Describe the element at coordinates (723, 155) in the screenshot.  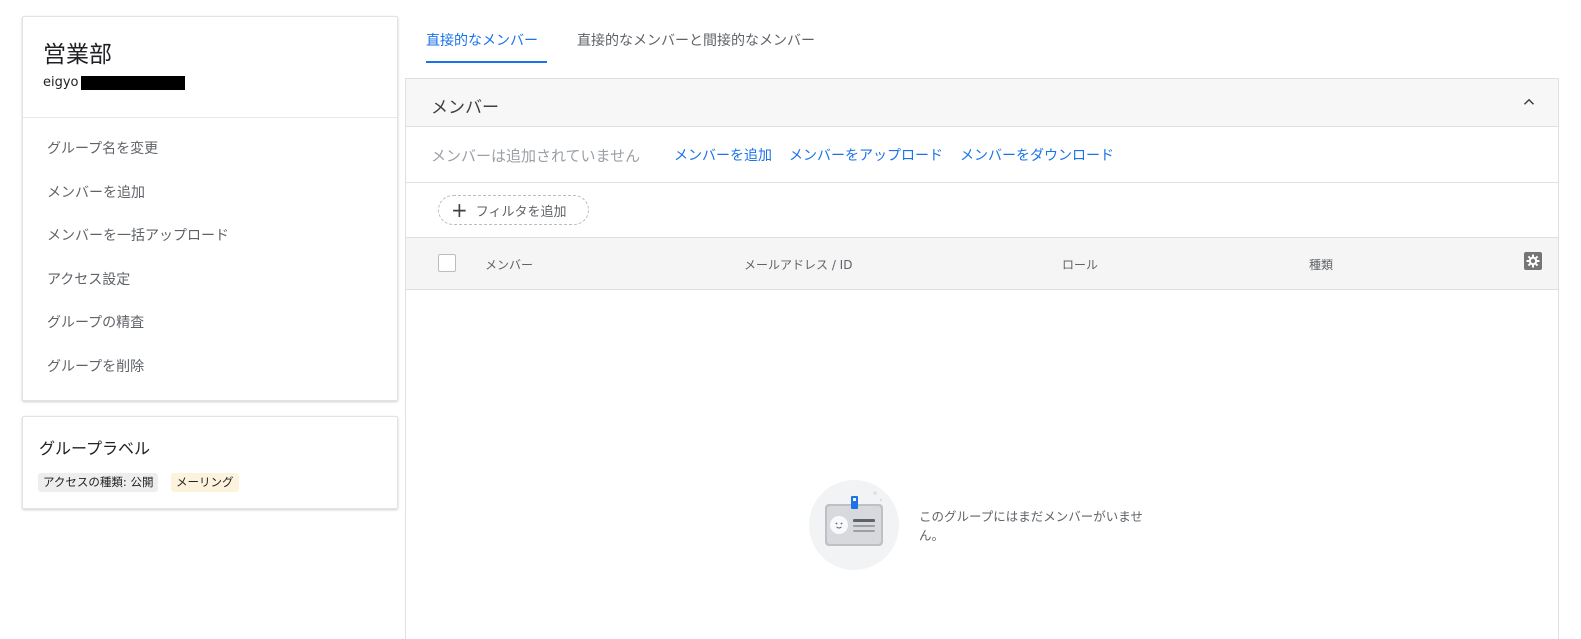
I see `add-members-link: メンバーを追加` at that location.